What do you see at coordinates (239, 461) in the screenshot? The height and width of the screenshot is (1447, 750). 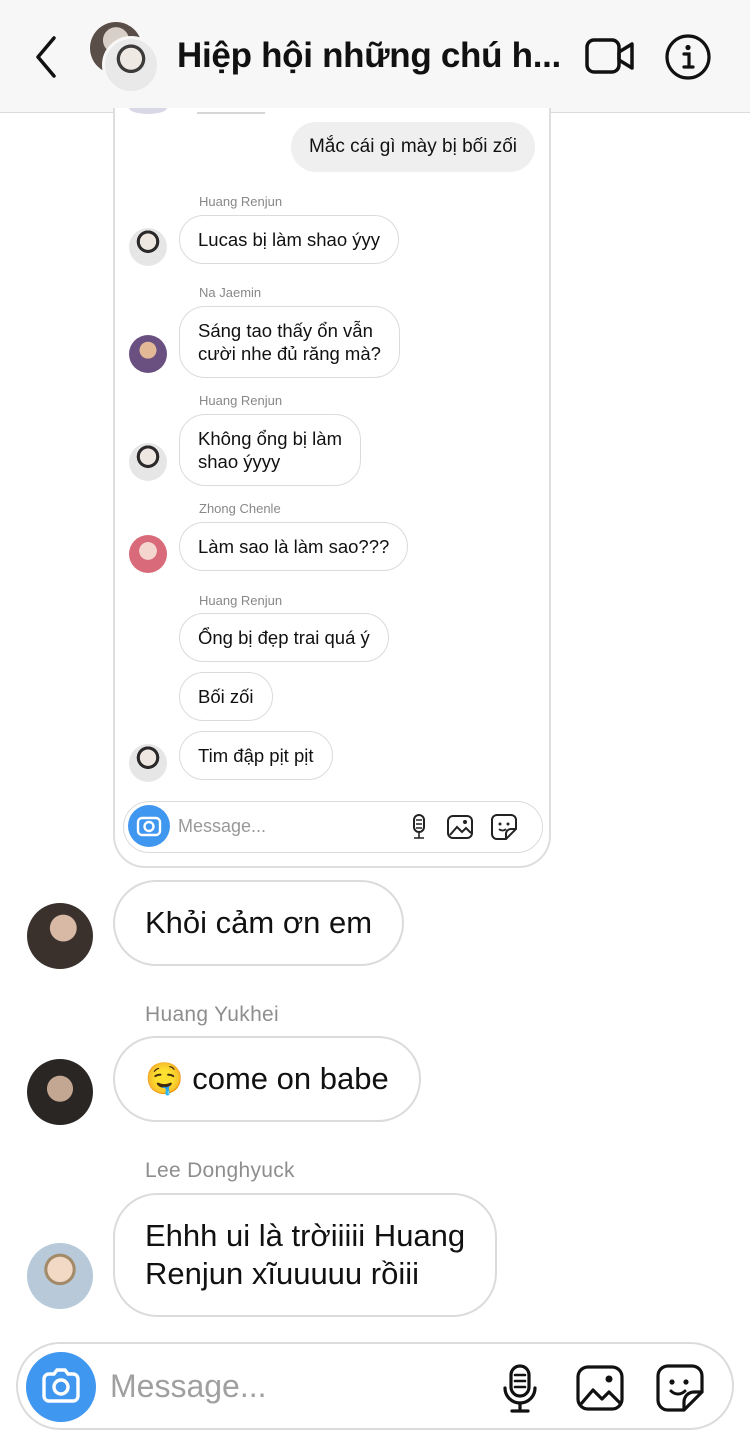 I see `message-line: shao ýyyy` at bounding box center [239, 461].